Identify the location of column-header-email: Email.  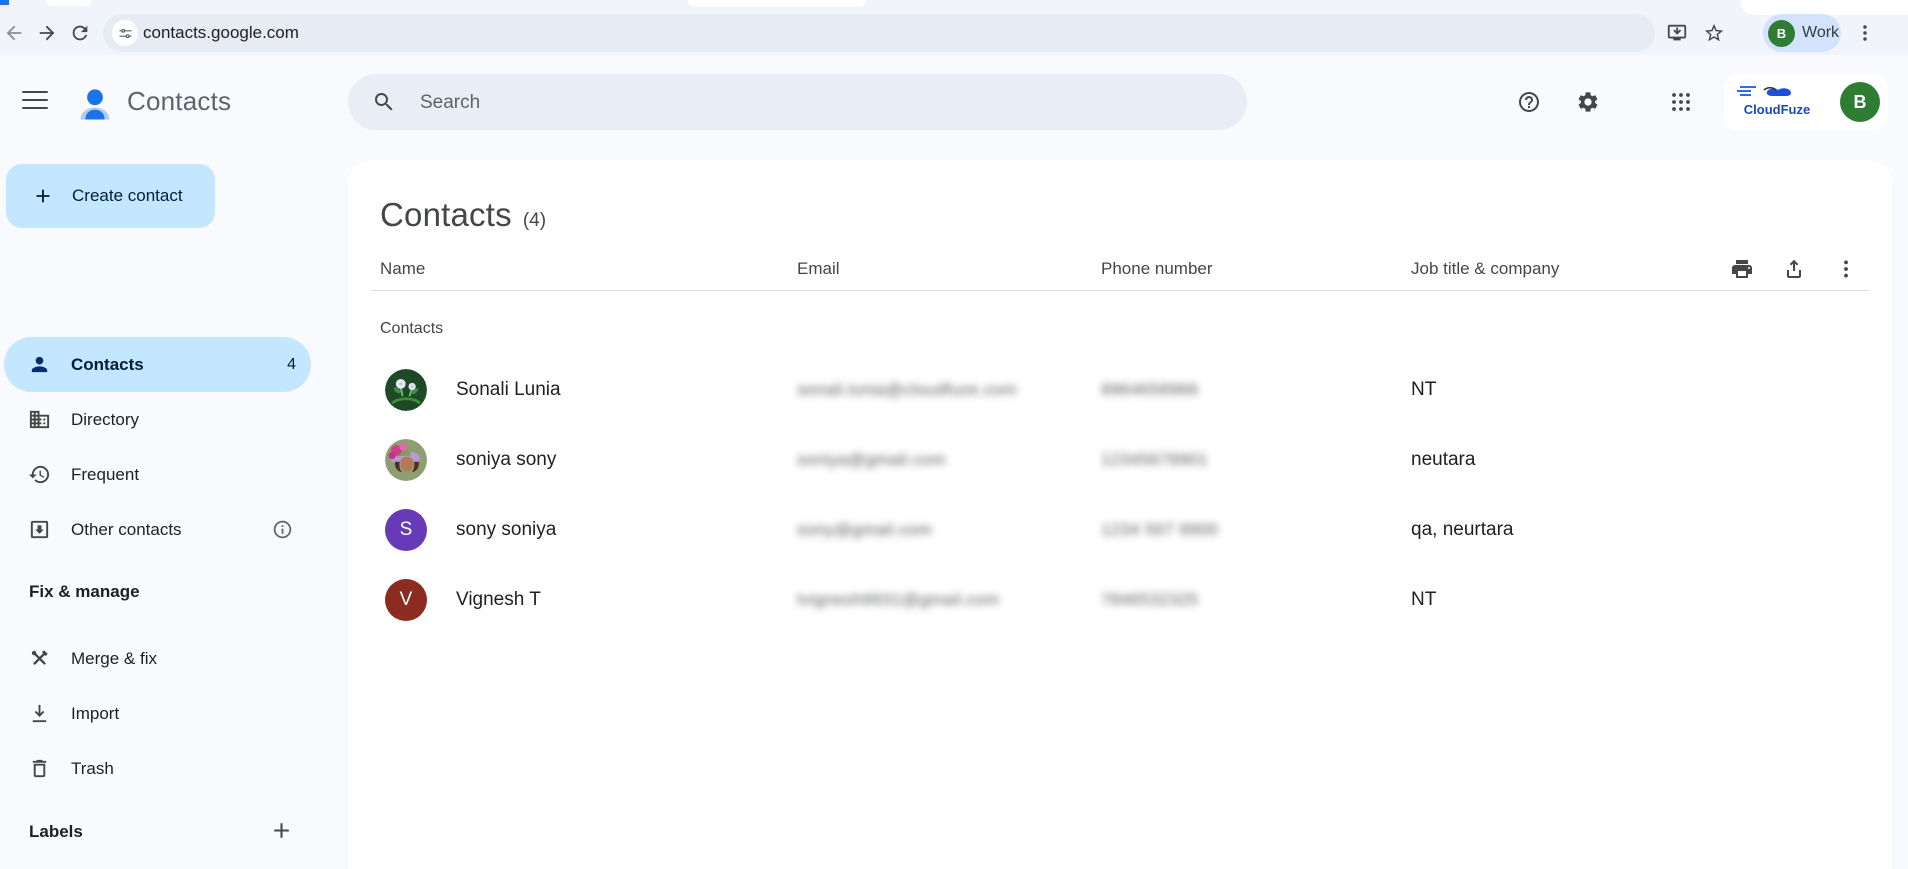
(818, 268).